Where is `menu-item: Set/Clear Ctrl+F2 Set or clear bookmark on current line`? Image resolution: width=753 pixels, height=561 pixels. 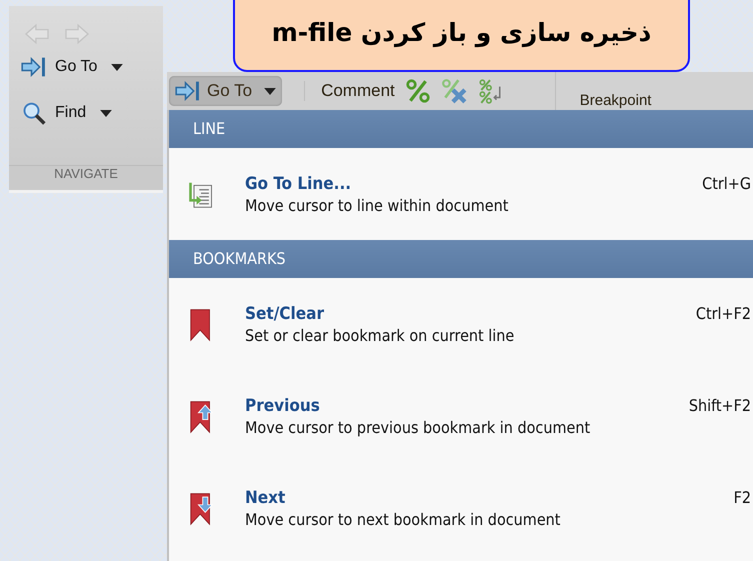
menu-item: Set/Clear Ctrl+F2 Set or clear bookmark on current line is located at coordinates (461, 324).